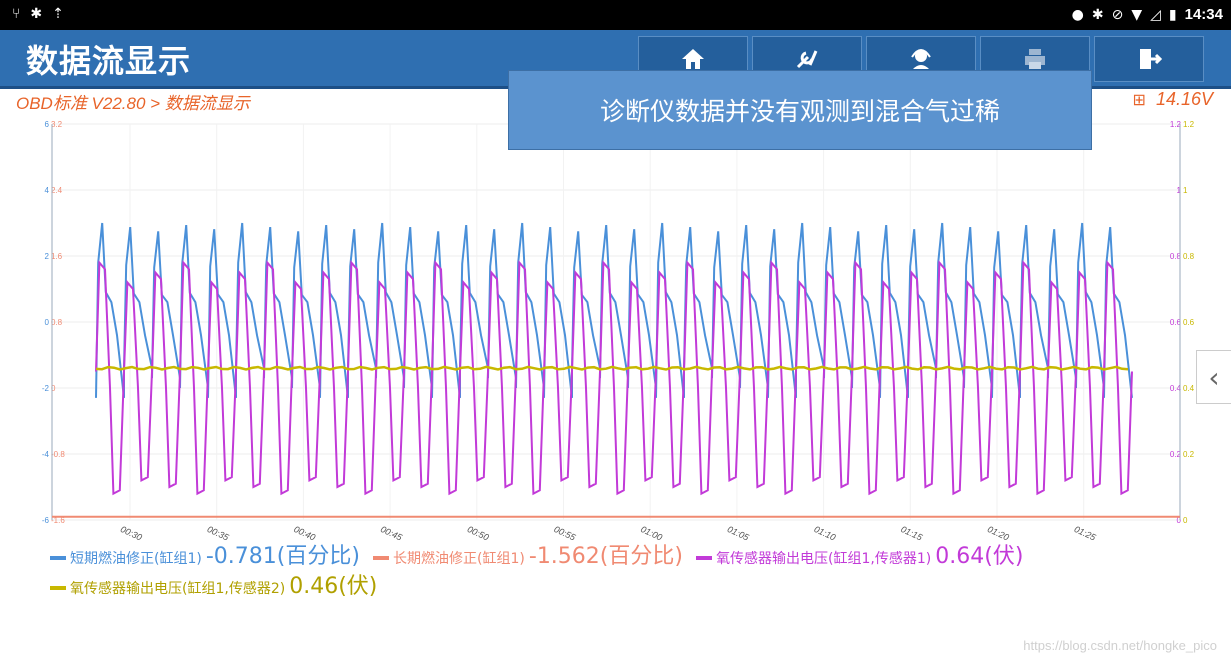 The height and width of the screenshot is (661, 1231). I want to click on annotation-note: 诊断仪数据并没有观测到混合气过稀, so click(800, 110).